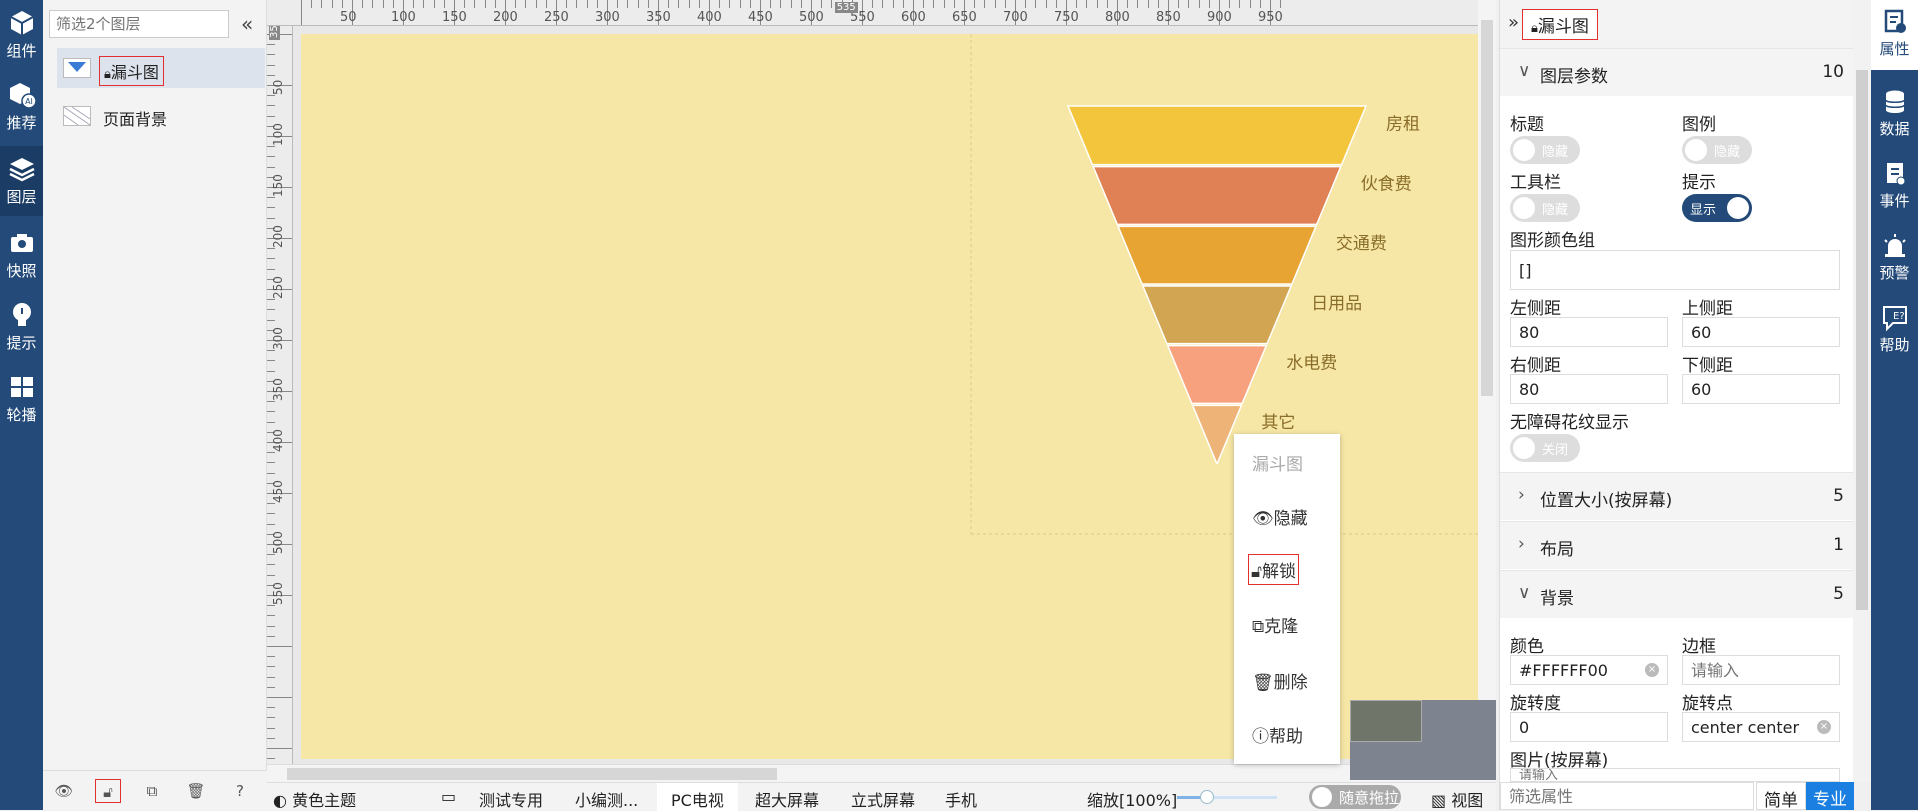 The height and width of the screenshot is (811, 1918). Describe the element at coordinates (1761, 389) in the screenshot. I see `bottom-margin-input` at that location.